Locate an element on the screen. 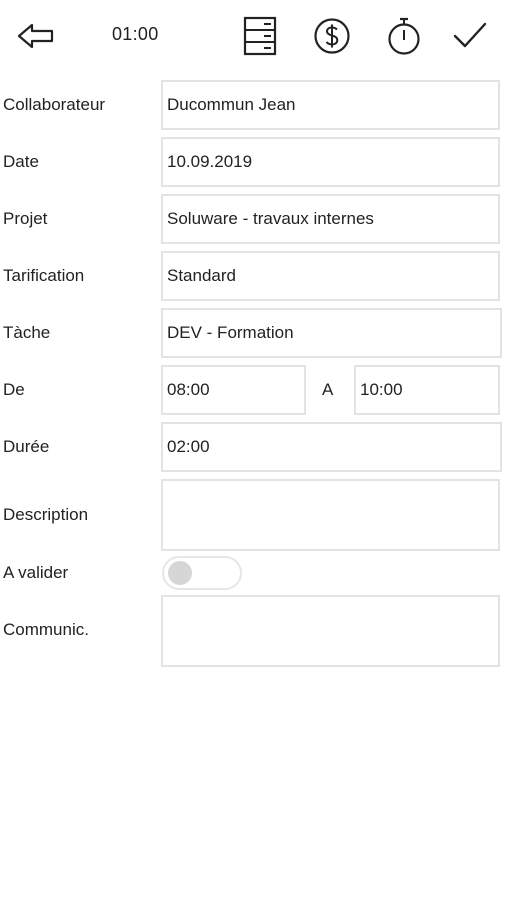 This screenshot has width=506, height=900. date-label: Date is located at coordinates (21, 161).